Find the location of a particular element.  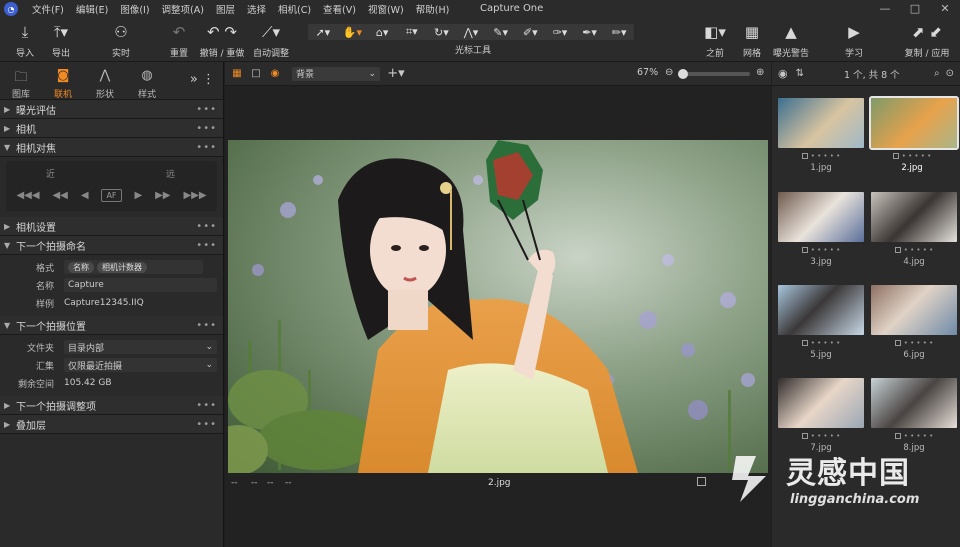

import-button: ⤓ 导入 is located at coordinates (25, 40).